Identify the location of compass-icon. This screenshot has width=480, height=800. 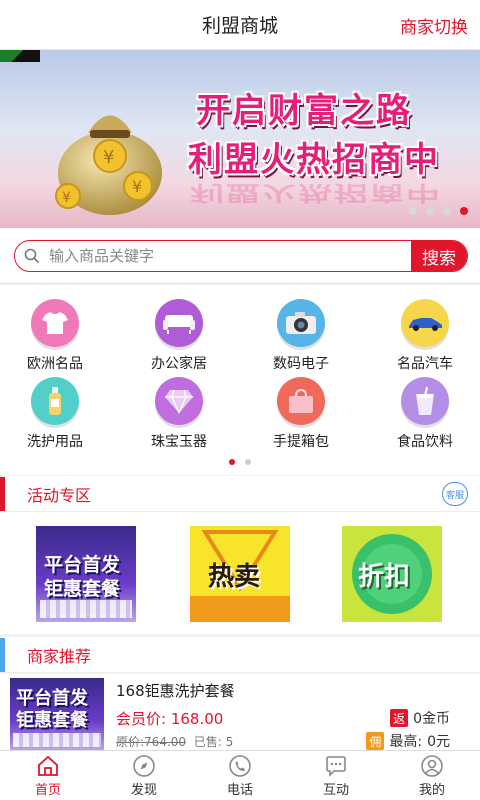
(144, 765).